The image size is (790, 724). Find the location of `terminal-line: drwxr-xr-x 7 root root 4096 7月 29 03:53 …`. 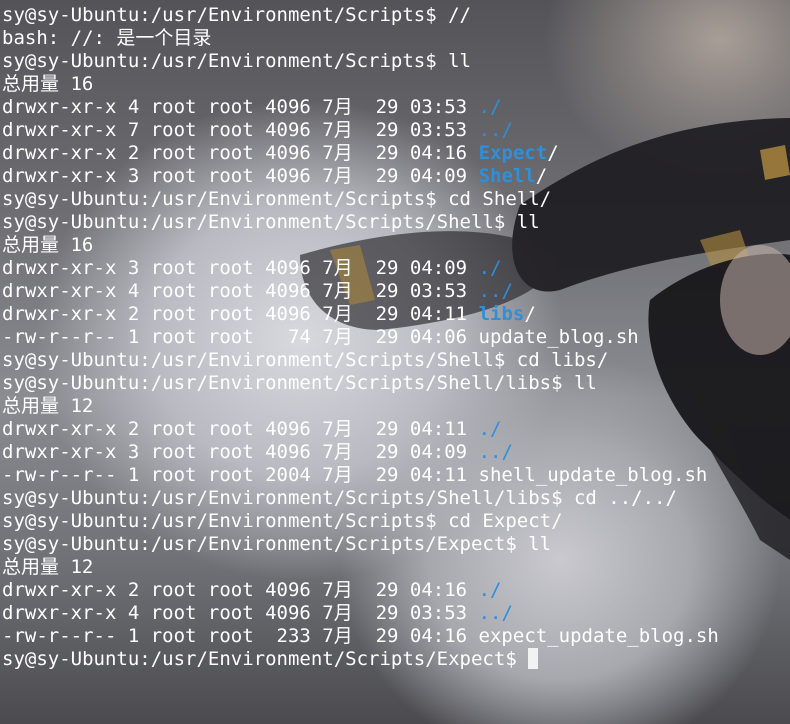

terminal-line: drwxr-xr-x 7 root root 4096 7月 29 03:53 … is located at coordinates (360, 130).